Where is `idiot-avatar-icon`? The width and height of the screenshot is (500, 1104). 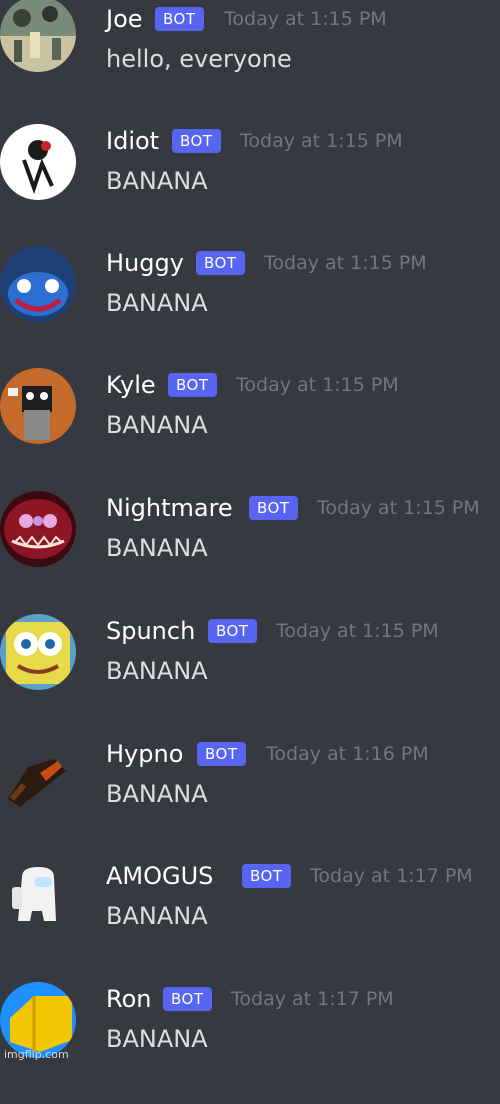 idiot-avatar-icon is located at coordinates (38, 162).